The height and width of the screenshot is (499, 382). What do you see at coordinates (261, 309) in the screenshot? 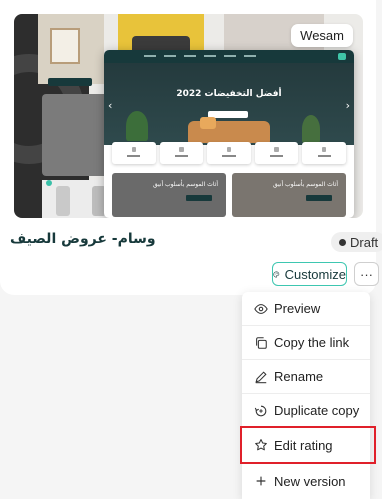
I see `eye-icon` at bounding box center [261, 309].